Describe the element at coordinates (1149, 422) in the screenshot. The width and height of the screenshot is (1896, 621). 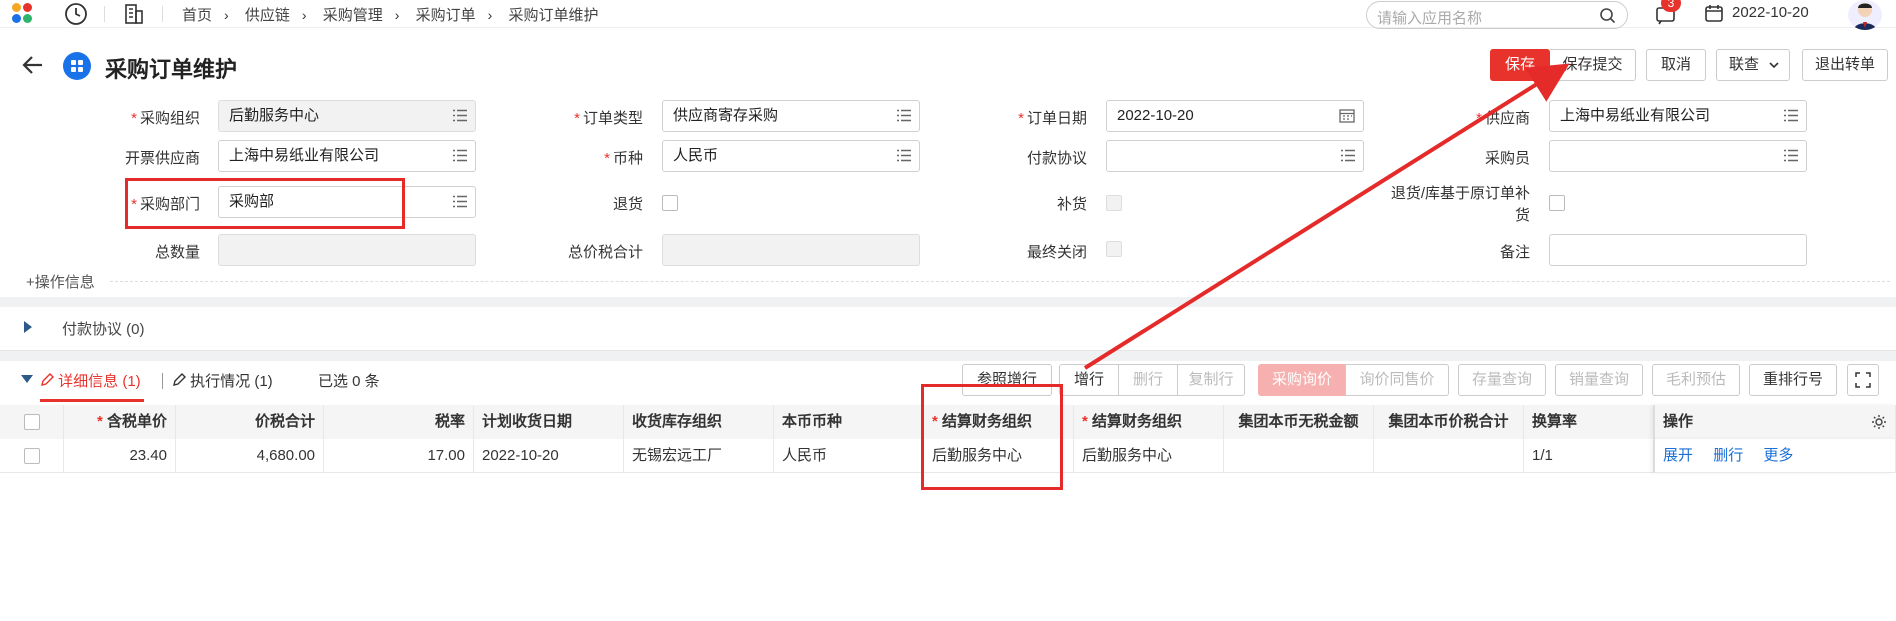
I see `col-settle-finance-org-2: * 结算财务组织` at that location.